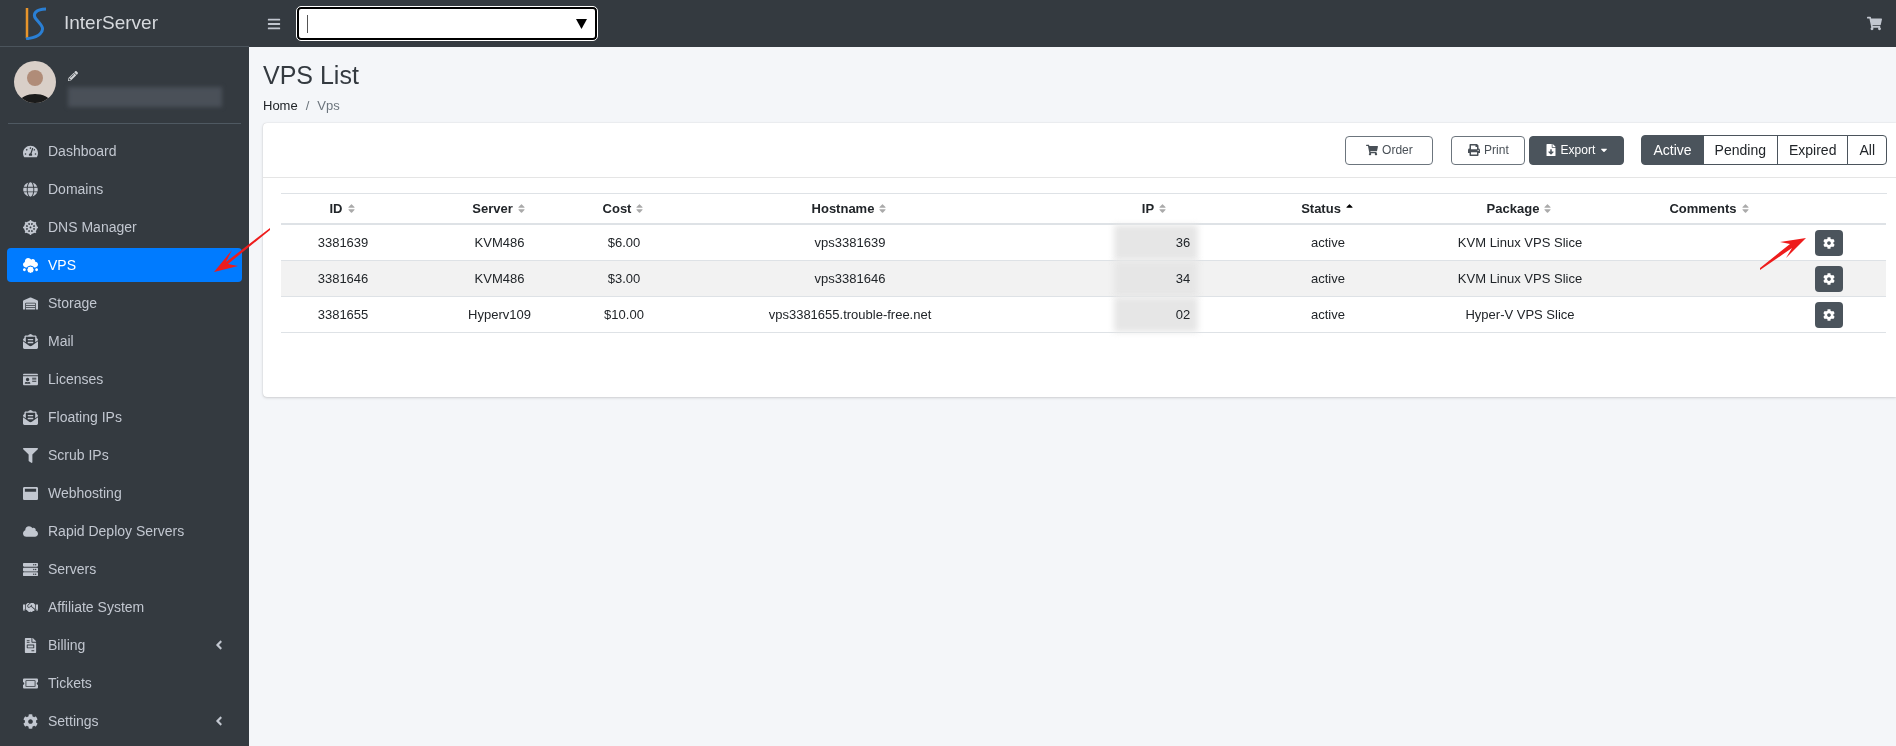 The width and height of the screenshot is (1896, 746). Describe the element at coordinates (124, 531) in the screenshot. I see `sidebar-item: Rapid Deploy Servers` at that location.